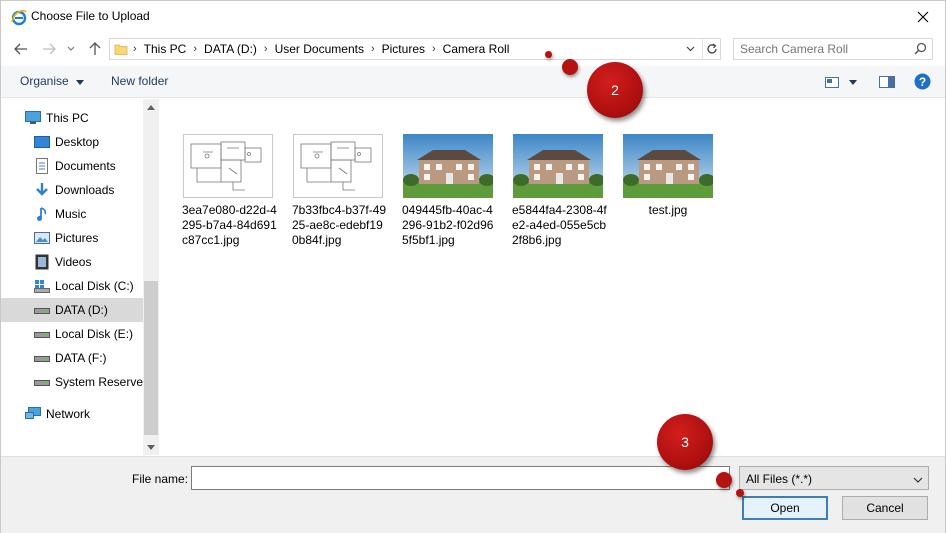  What do you see at coordinates (151, 358) in the screenshot?
I see `scrollbar-thumb` at bounding box center [151, 358].